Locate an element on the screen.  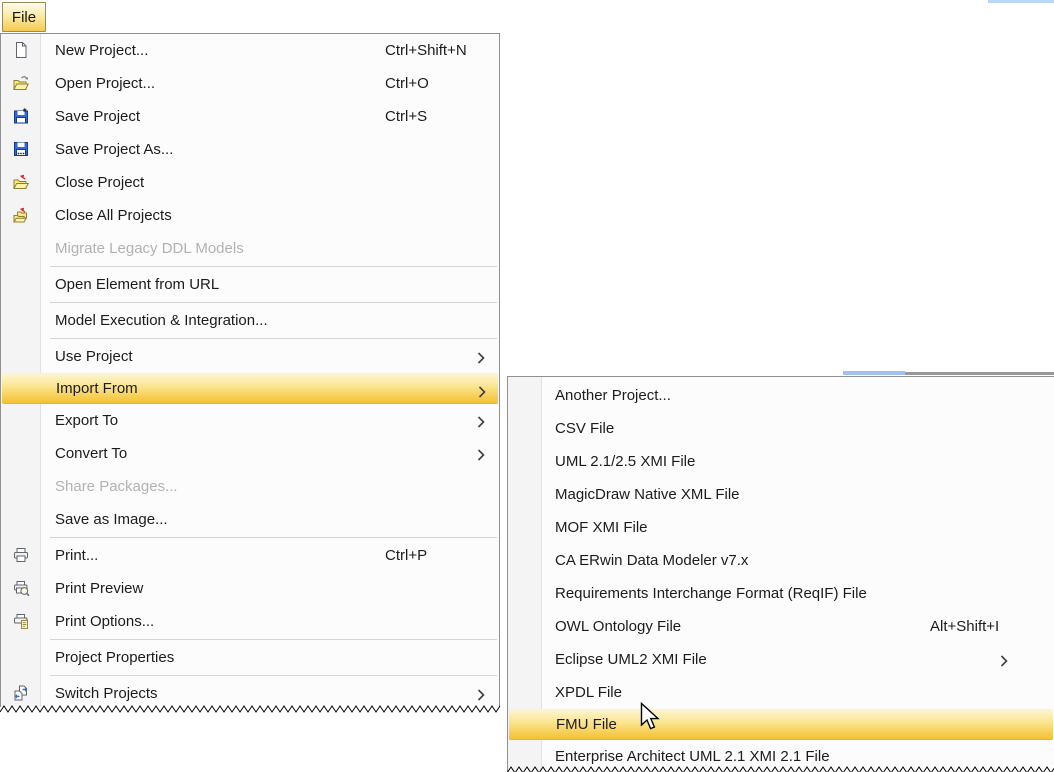
print-options-icon is located at coordinates (21, 621).